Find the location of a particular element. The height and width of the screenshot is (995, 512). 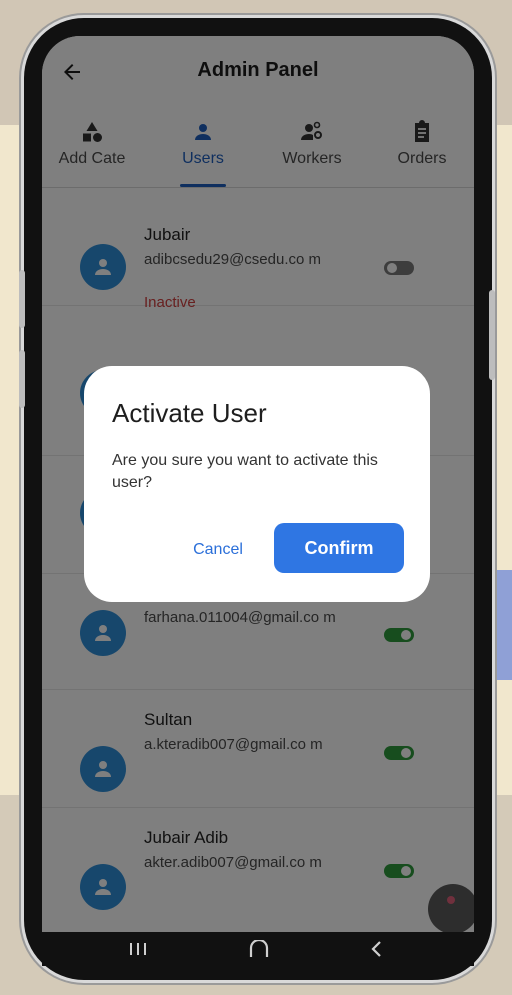

phone-power-button is located at coordinates (492, 335).